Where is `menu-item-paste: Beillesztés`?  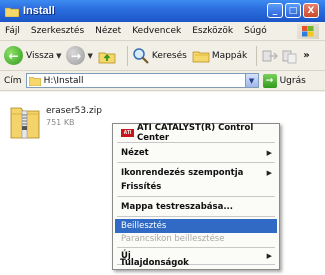 menu-item-paste: Beillesztés is located at coordinates (196, 226).